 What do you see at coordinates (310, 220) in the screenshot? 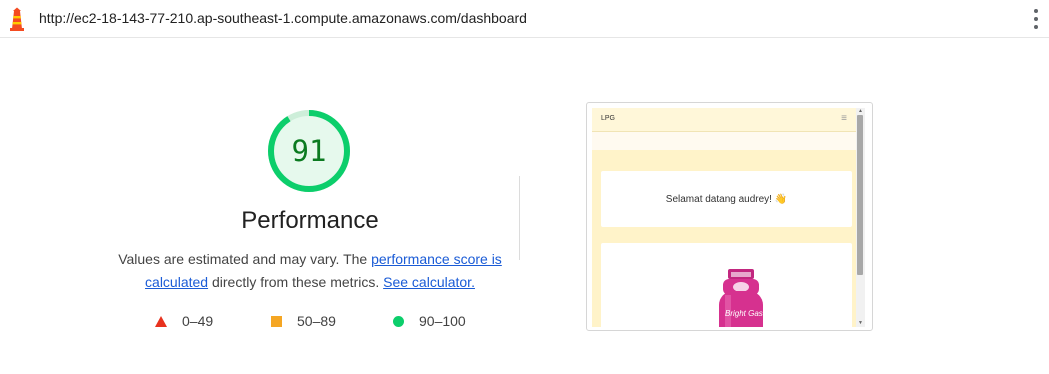
I see `performance-title: Performance` at bounding box center [310, 220].